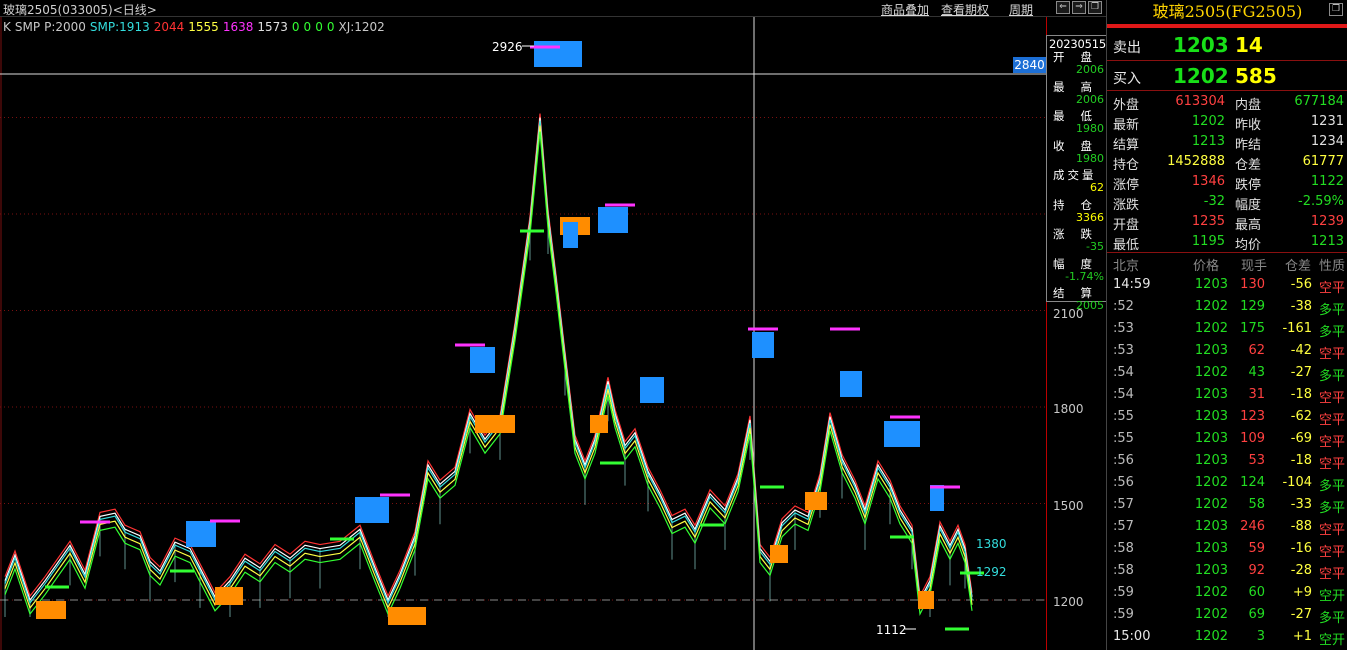  I want to click on tick-header-diff: 仓差, so click(1298, 266).